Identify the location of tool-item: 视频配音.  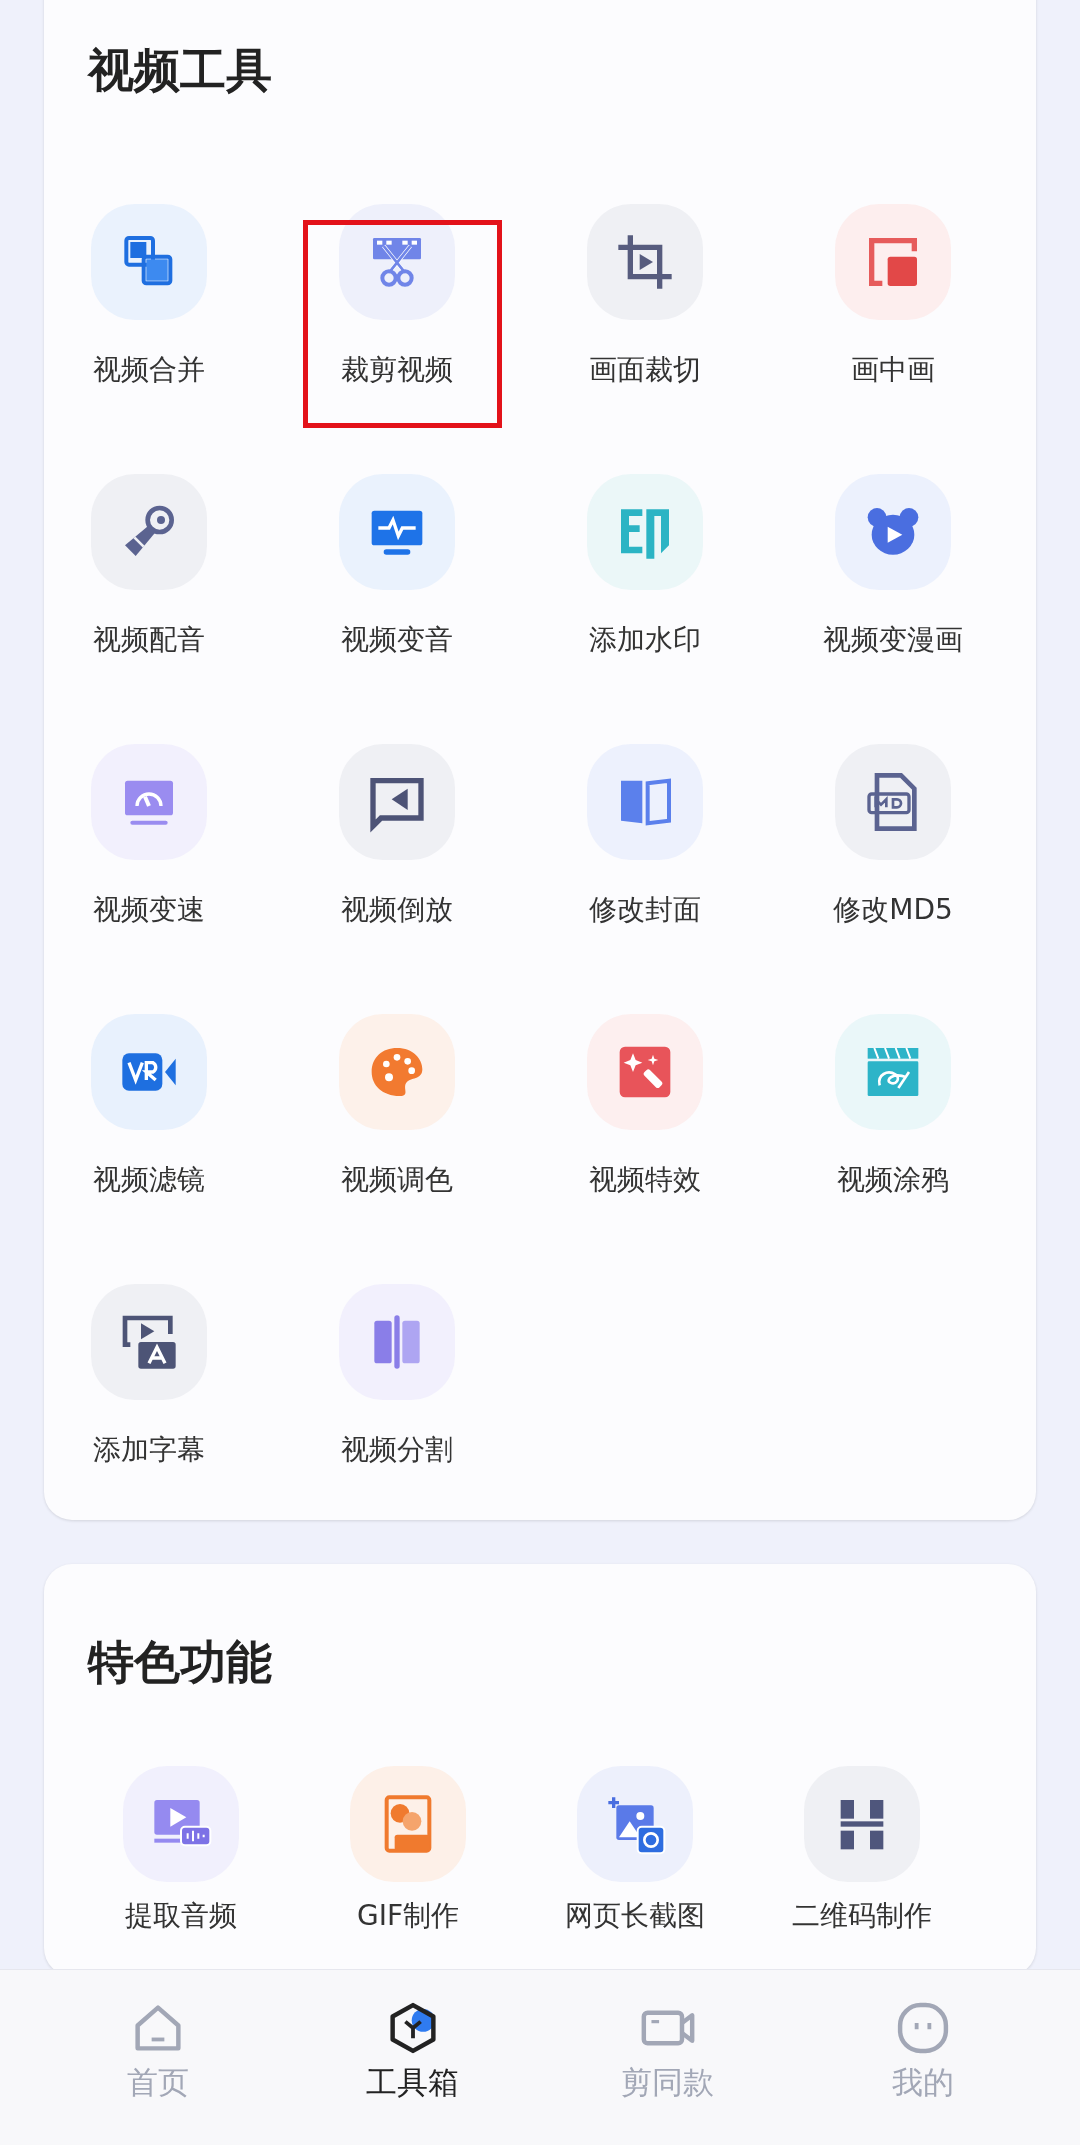
(149, 586).